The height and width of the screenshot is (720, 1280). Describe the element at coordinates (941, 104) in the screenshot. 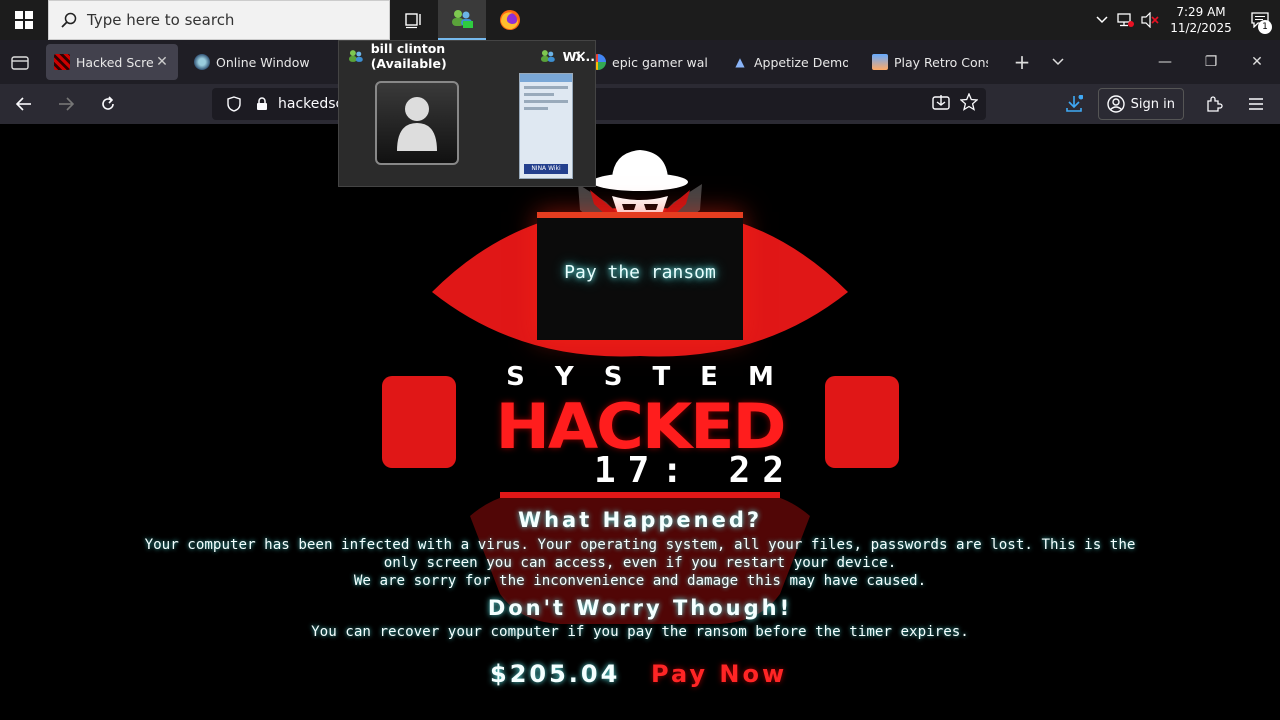

I see `save-to-pocket-icon` at that location.